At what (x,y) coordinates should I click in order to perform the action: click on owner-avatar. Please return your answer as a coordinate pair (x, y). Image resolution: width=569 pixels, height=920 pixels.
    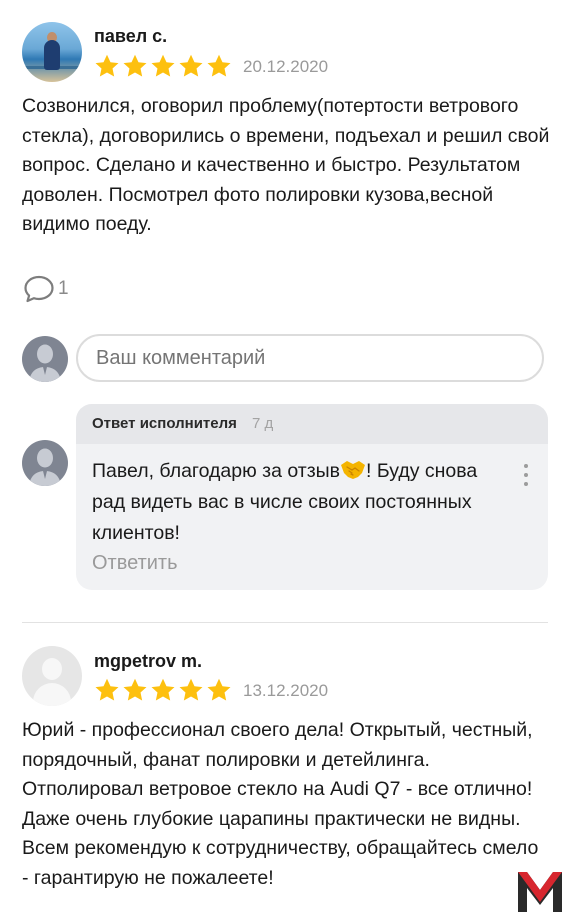
    Looking at the image, I should click on (45, 463).